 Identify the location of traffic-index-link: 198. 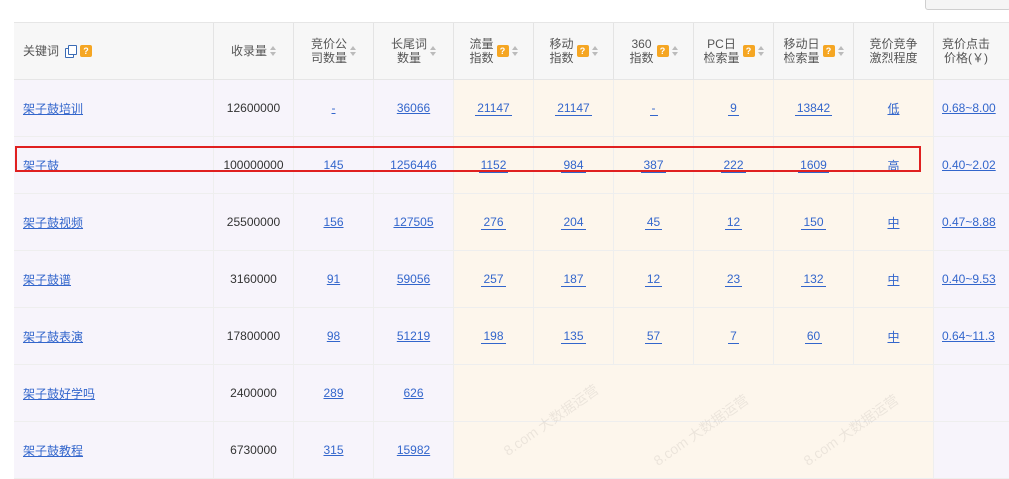
(493, 336).